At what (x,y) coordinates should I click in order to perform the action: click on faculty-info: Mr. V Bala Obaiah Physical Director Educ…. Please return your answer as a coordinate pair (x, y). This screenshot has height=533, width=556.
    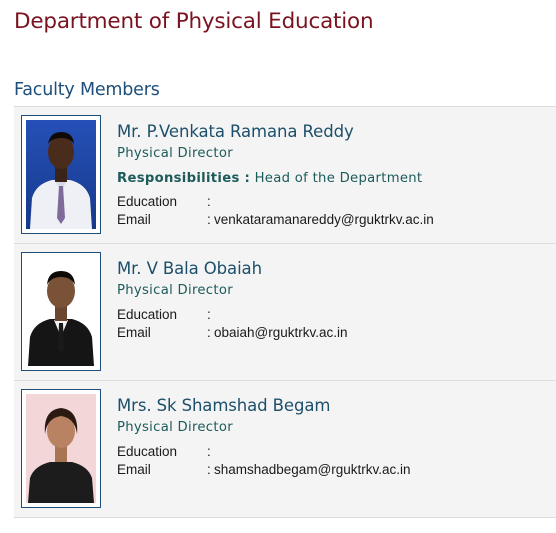
    Looking at the image, I should click on (336, 300).